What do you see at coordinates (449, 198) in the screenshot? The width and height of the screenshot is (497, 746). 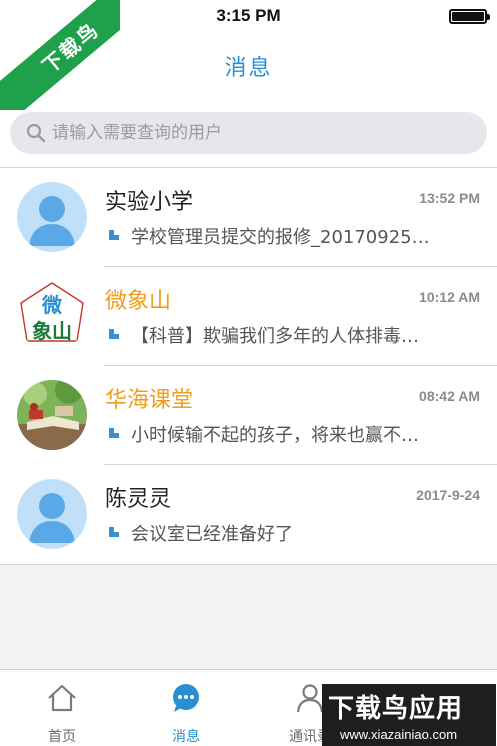 I see `conversation-time: 13:52 PM` at bounding box center [449, 198].